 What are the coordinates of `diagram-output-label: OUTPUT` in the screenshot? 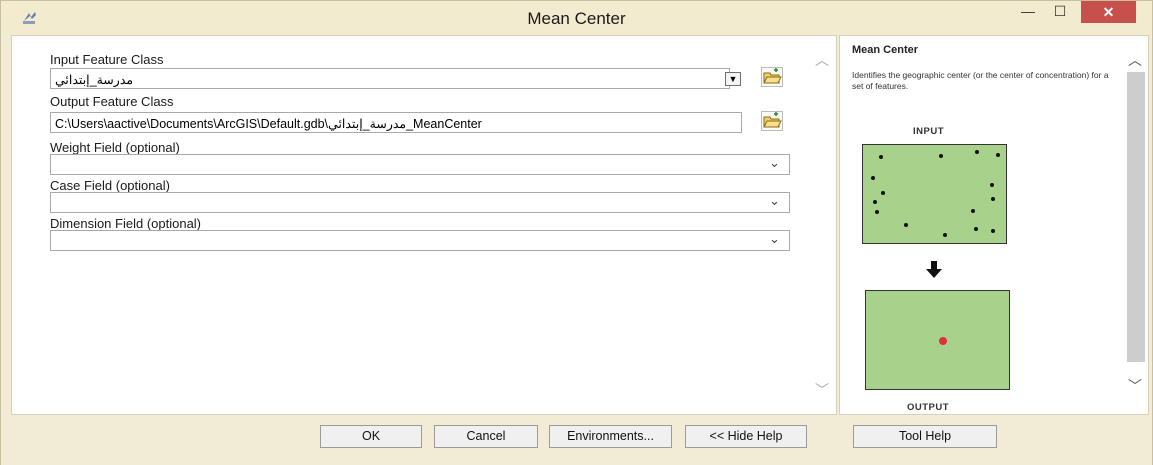 It's located at (928, 407).